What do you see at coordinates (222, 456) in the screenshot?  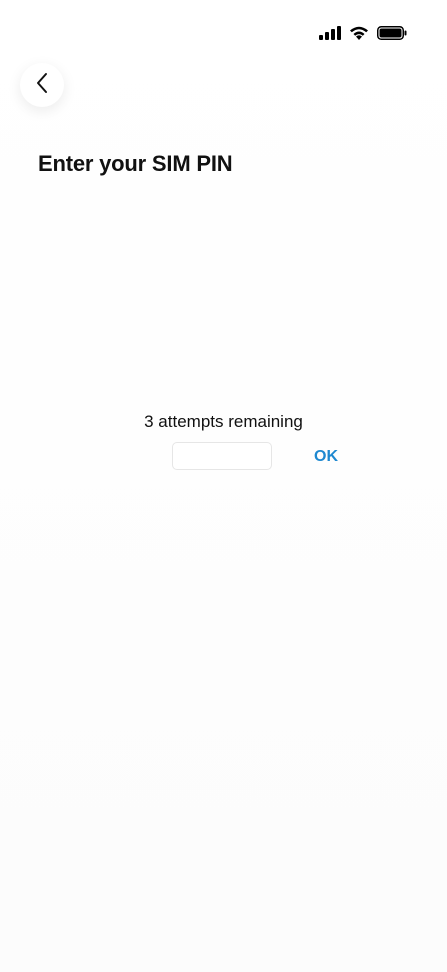 I see `sim-pin-input` at bounding box center [222, 456].